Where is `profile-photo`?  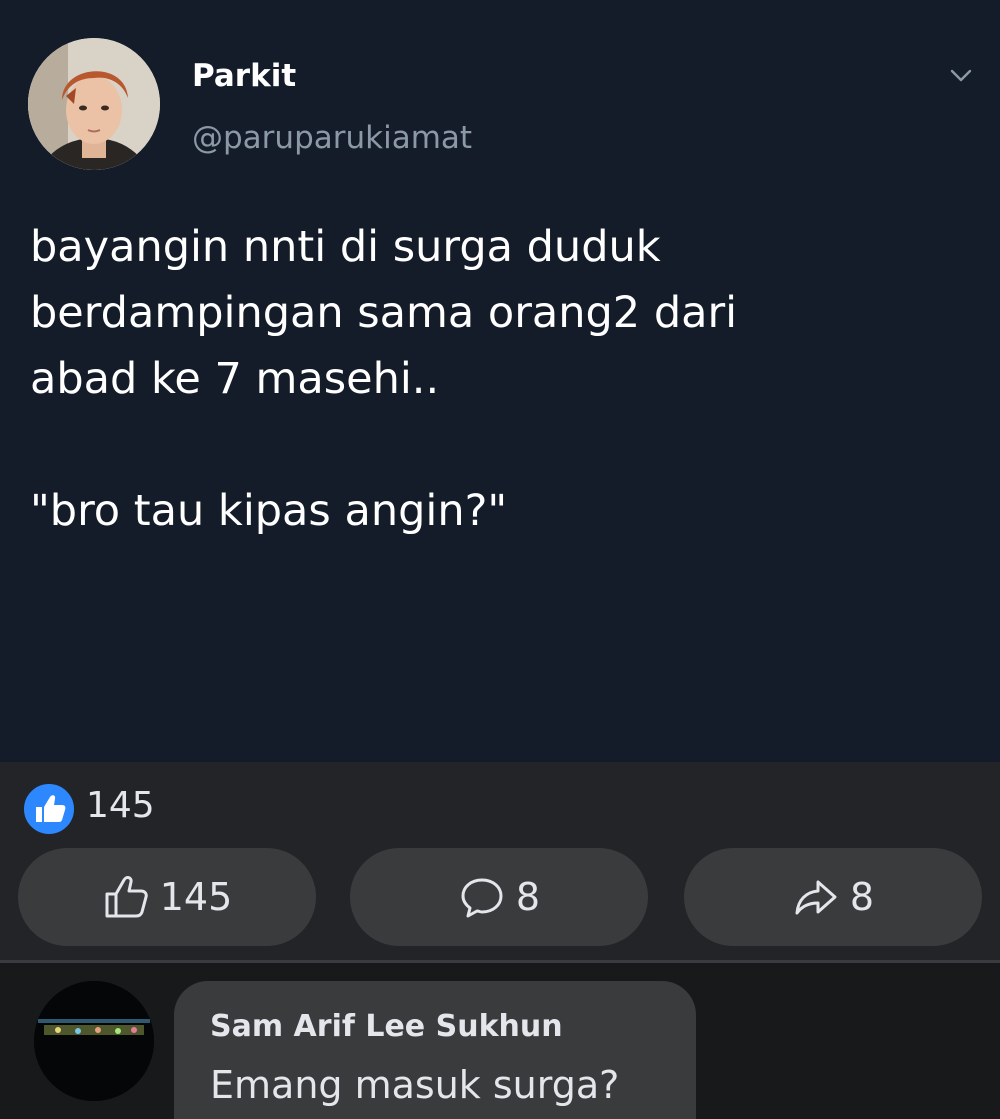 profile-photo is located at coordinates (94, 104).